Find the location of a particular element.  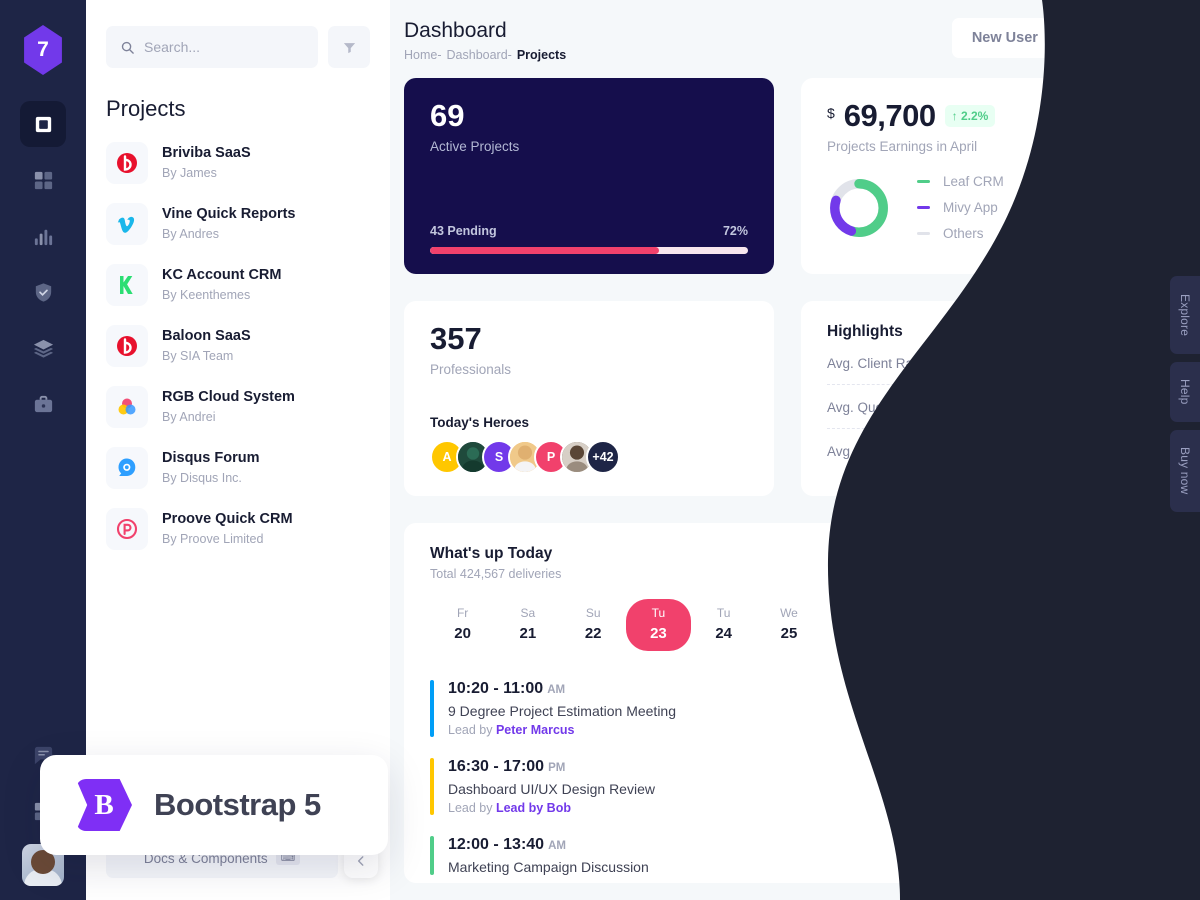

list-item: Disqus Forum By Disqus Inc. is located at coordinates (238, 467).